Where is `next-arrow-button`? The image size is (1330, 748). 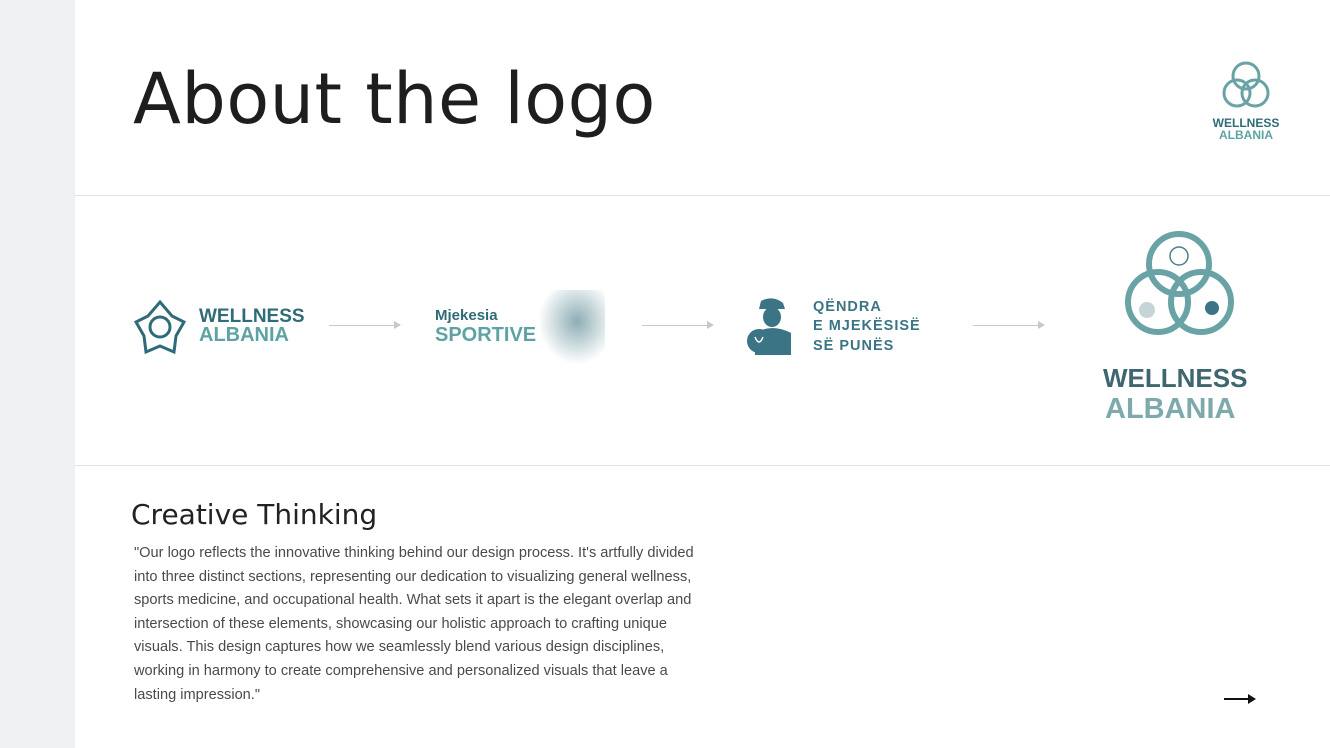 next-arrow-button is located at coordinates (1240, 699).